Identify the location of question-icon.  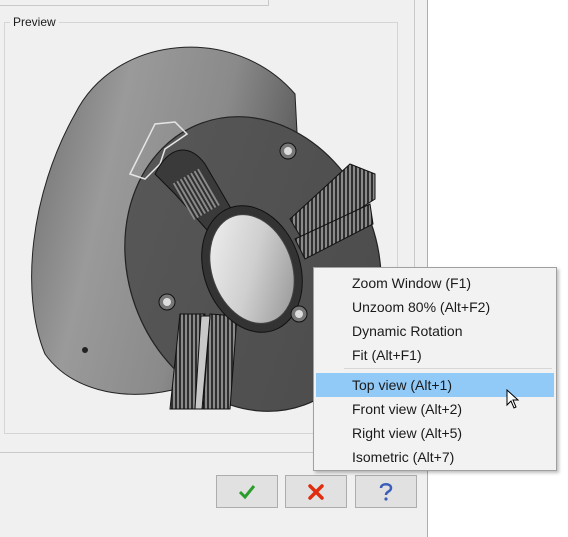
(386, 491).